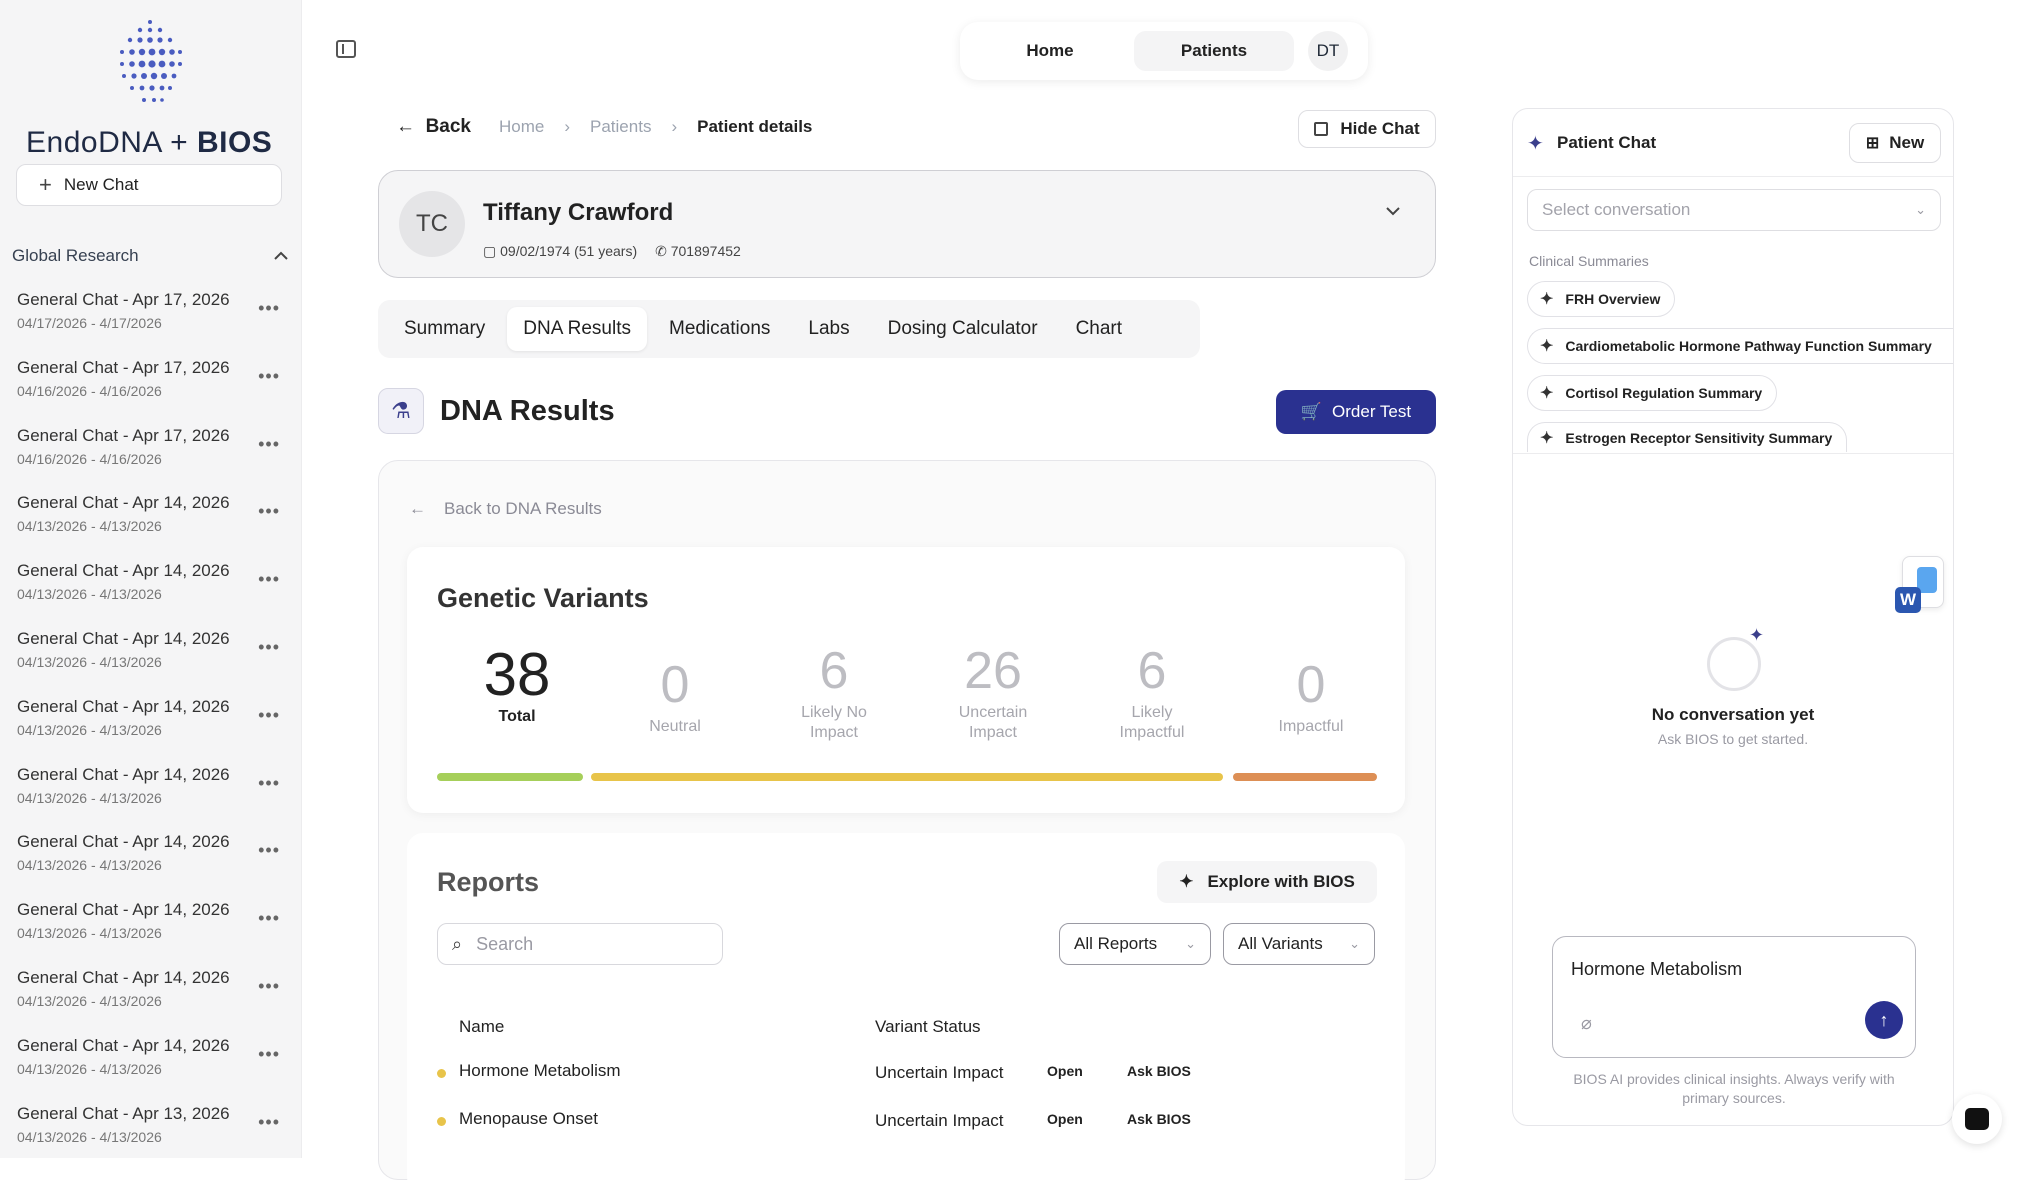 The image size is (2020, 1193). I want to click on nav-patients: Patients, so click(1214, 51).